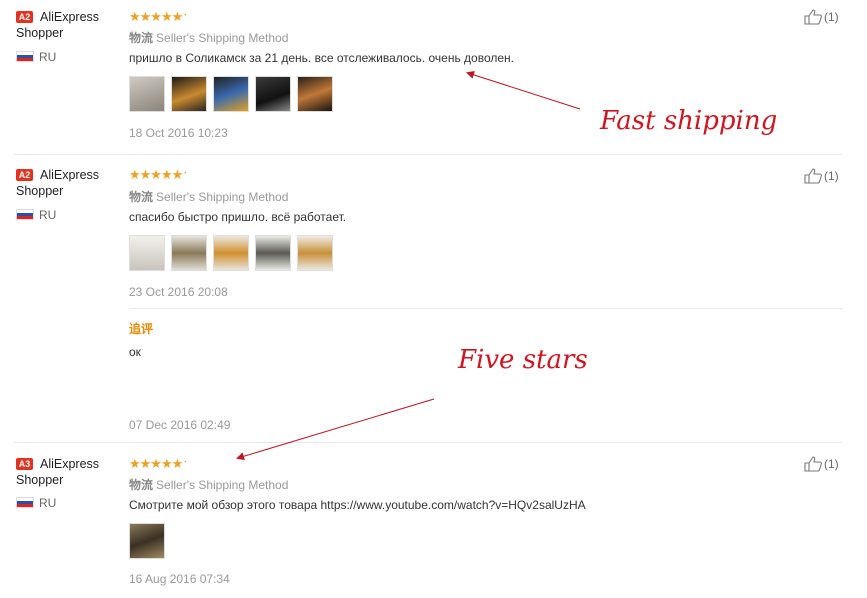 The image size is (867, 598). Describe the element at coordinates (523, 90) in the screenshot. I see `fast-shipping-arrow` at that location.